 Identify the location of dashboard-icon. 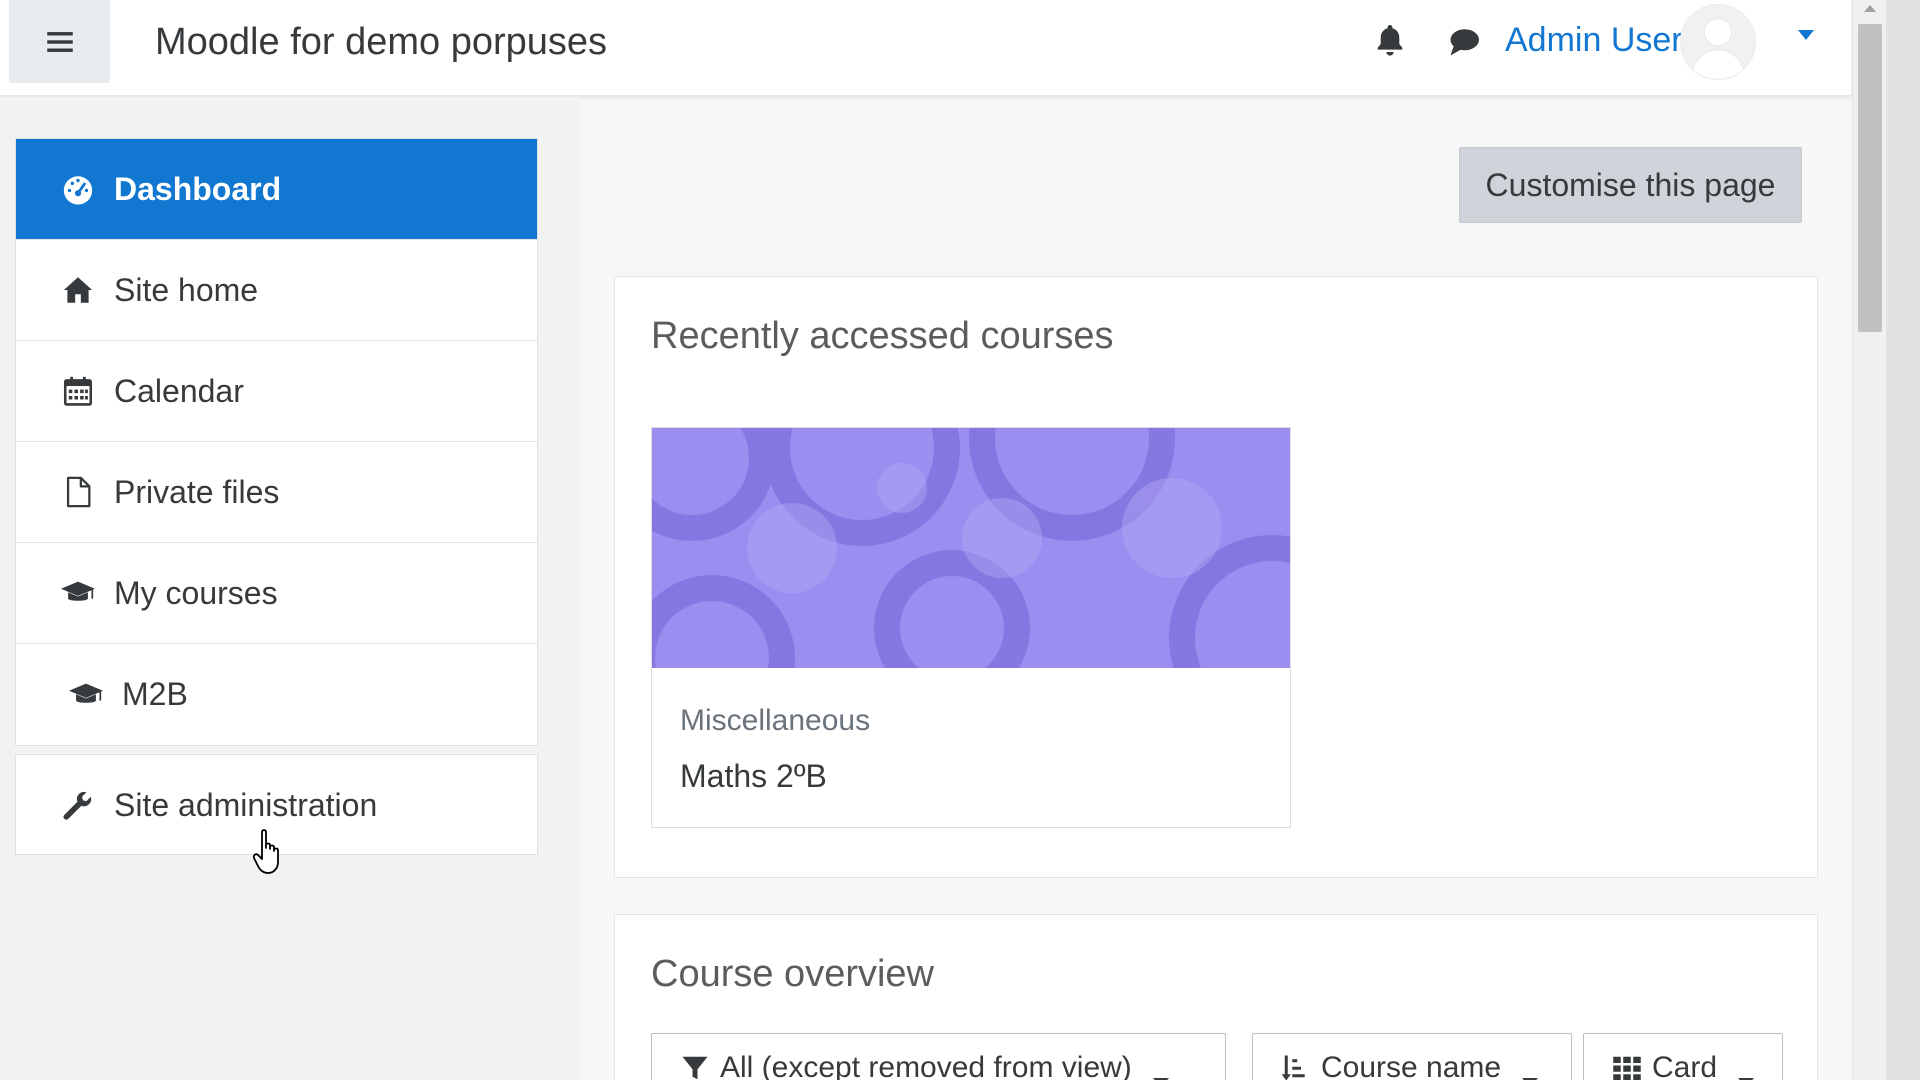
(78, 189).